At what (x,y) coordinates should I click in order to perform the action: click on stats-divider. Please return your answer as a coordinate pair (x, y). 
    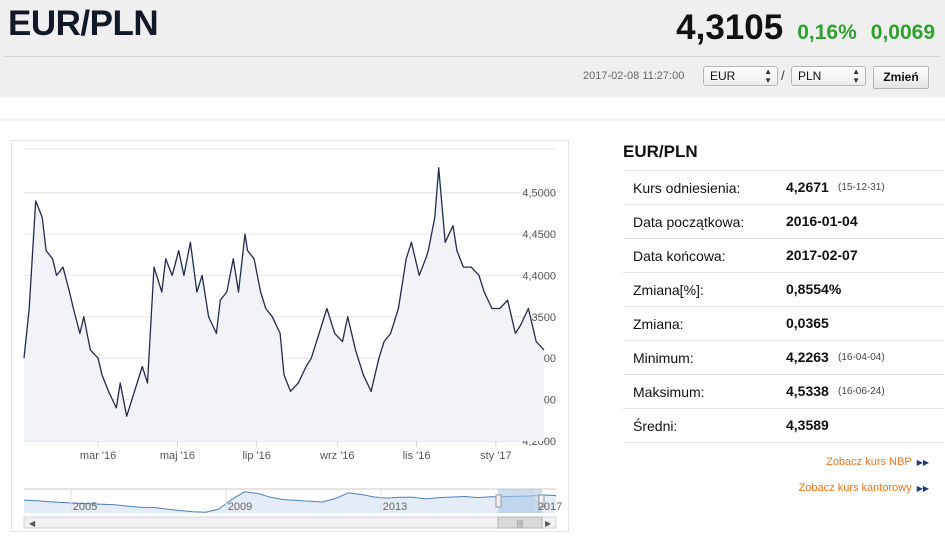
    Looking at the image, I should click on (783, 442).